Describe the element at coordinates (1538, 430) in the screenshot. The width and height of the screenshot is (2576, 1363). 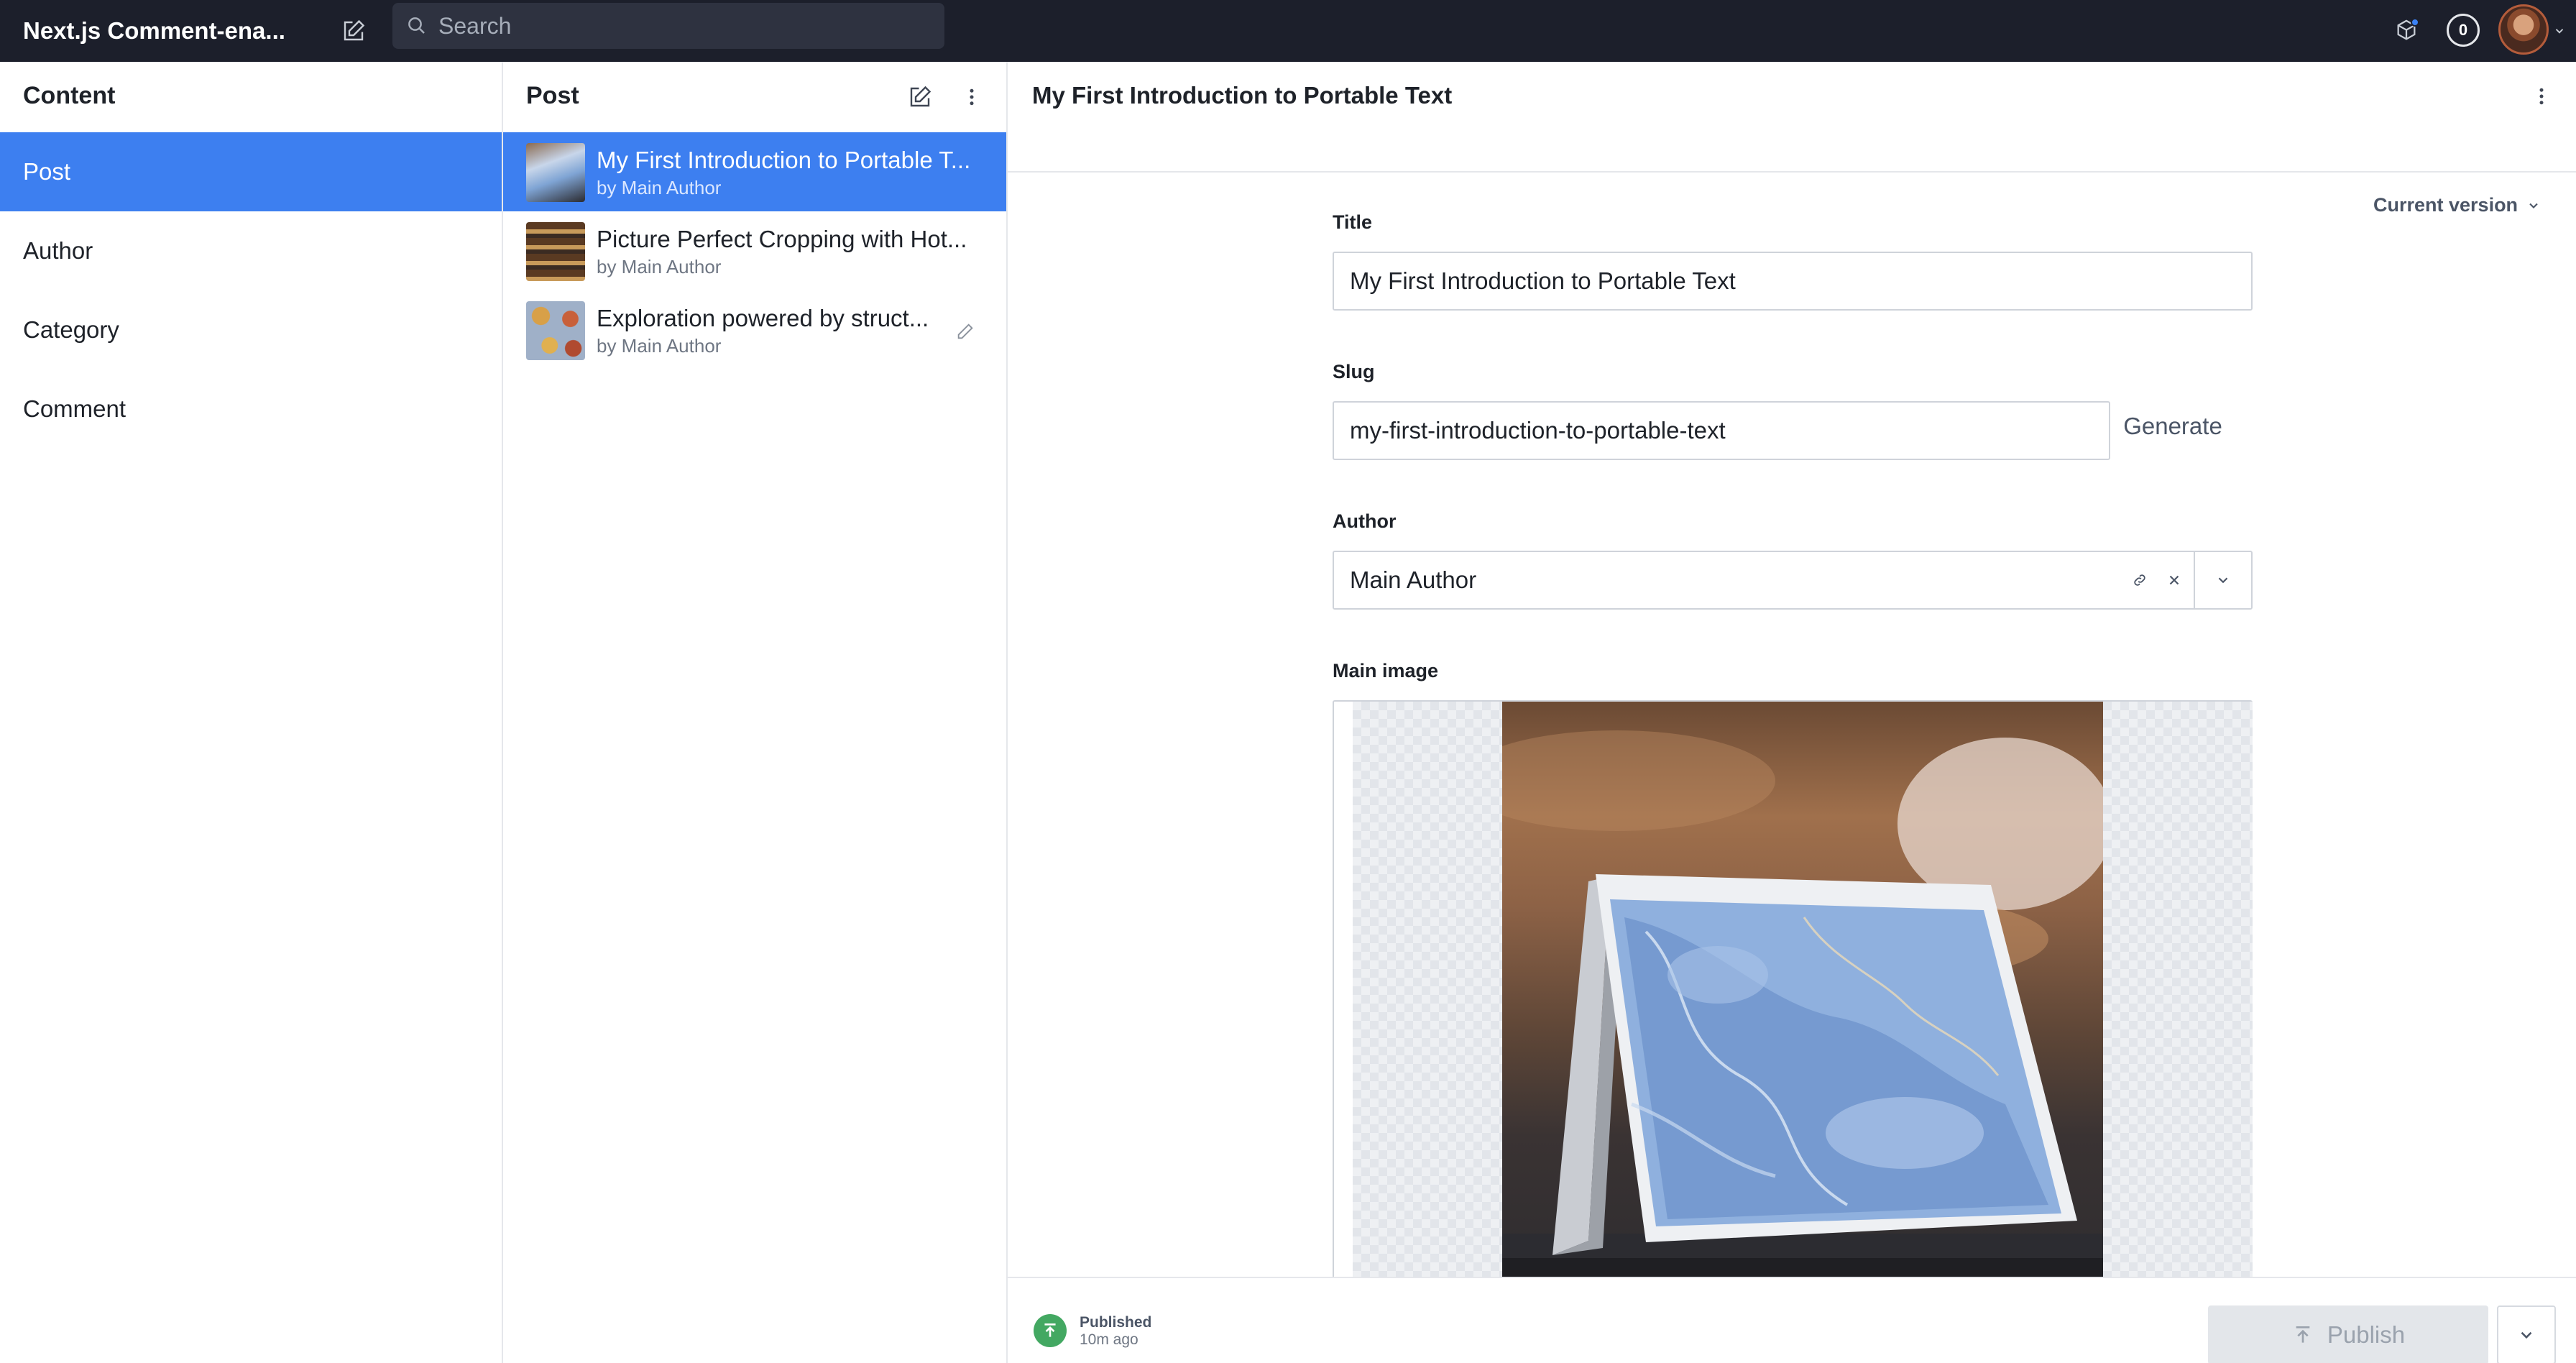
I see `slug-input-value: my-first-introduction-to-portable-text` at that location.